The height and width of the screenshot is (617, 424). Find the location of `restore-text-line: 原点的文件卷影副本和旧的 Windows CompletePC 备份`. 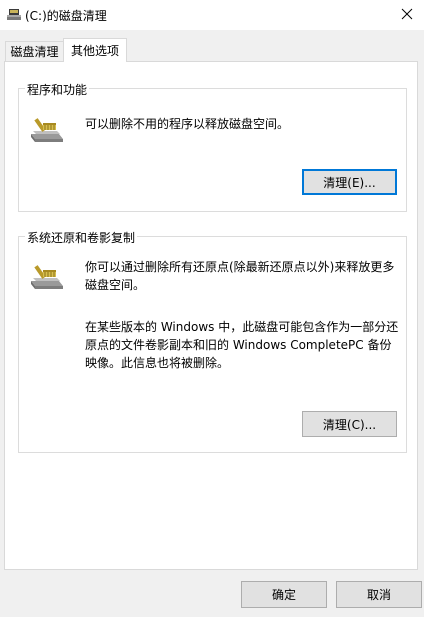

restore-text-line: 原点的文件卷影副本和旧的 Windows CompletePC 备份 is located at coordinates (238, 345).